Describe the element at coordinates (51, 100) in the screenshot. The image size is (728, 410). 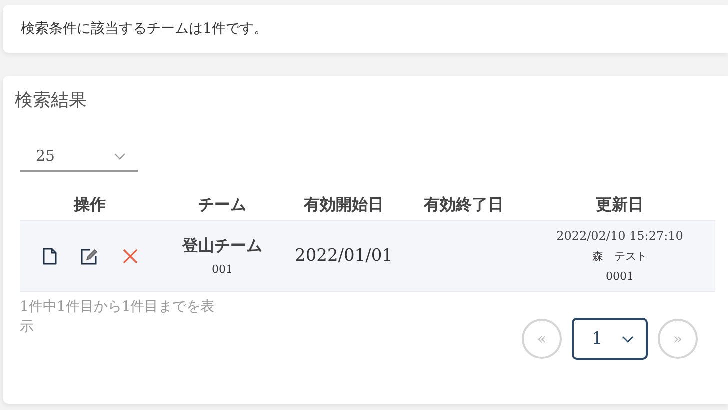
I see `section-title: 検索結果` at that location.